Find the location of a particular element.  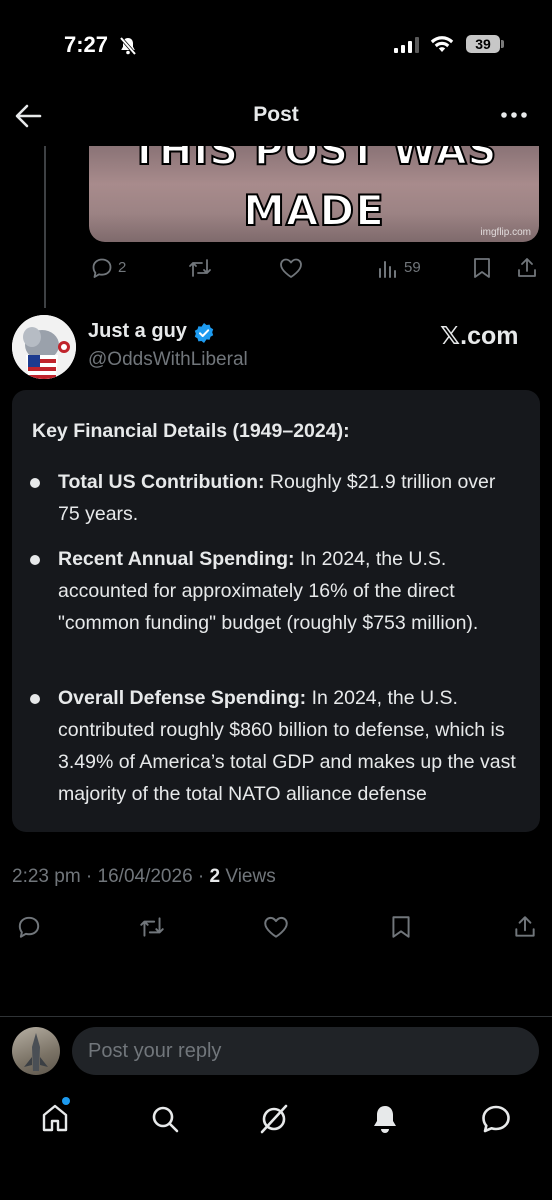

battery-tip is located at coordinates (502, 44).